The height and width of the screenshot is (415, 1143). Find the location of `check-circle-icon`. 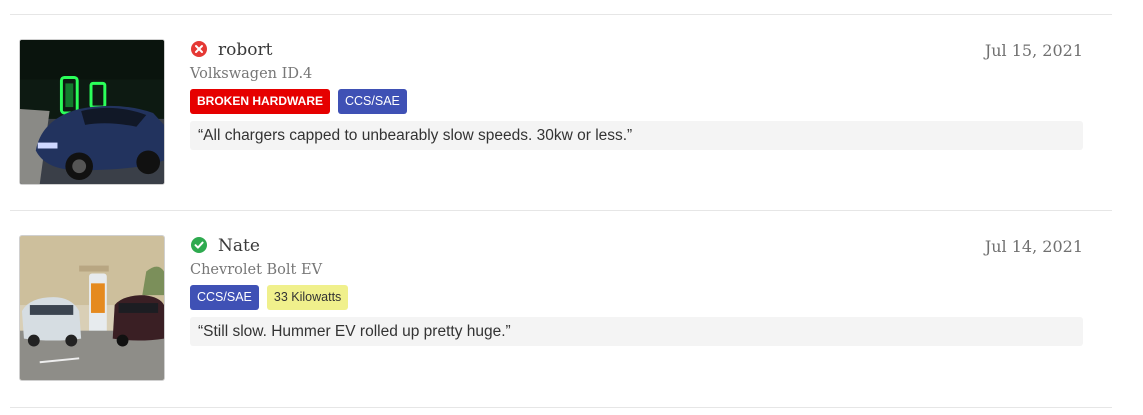

check-circle-icon is located at coordinates (199, 245).